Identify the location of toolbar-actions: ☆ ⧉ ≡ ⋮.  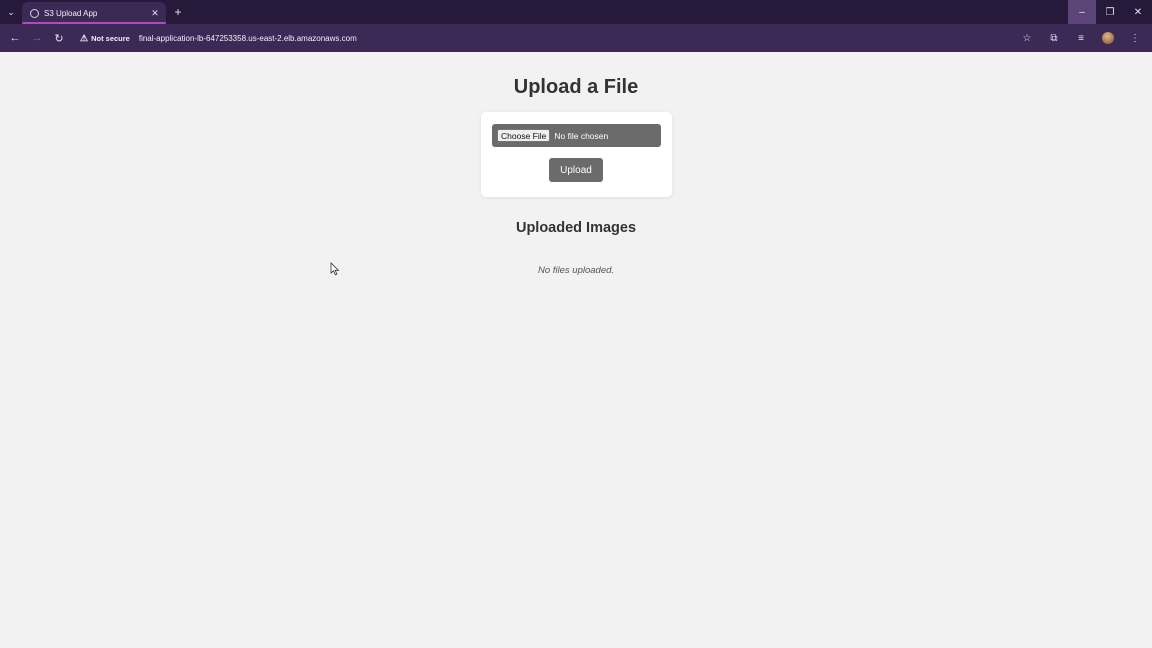
(1078, 38).